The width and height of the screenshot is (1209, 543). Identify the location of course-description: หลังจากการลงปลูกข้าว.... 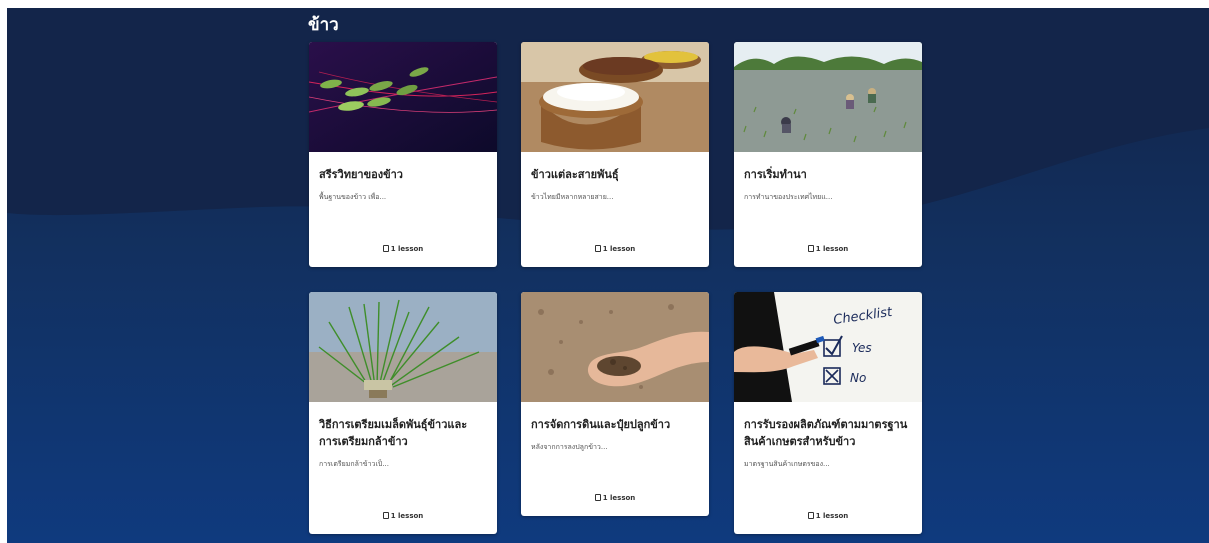
(569, 447).